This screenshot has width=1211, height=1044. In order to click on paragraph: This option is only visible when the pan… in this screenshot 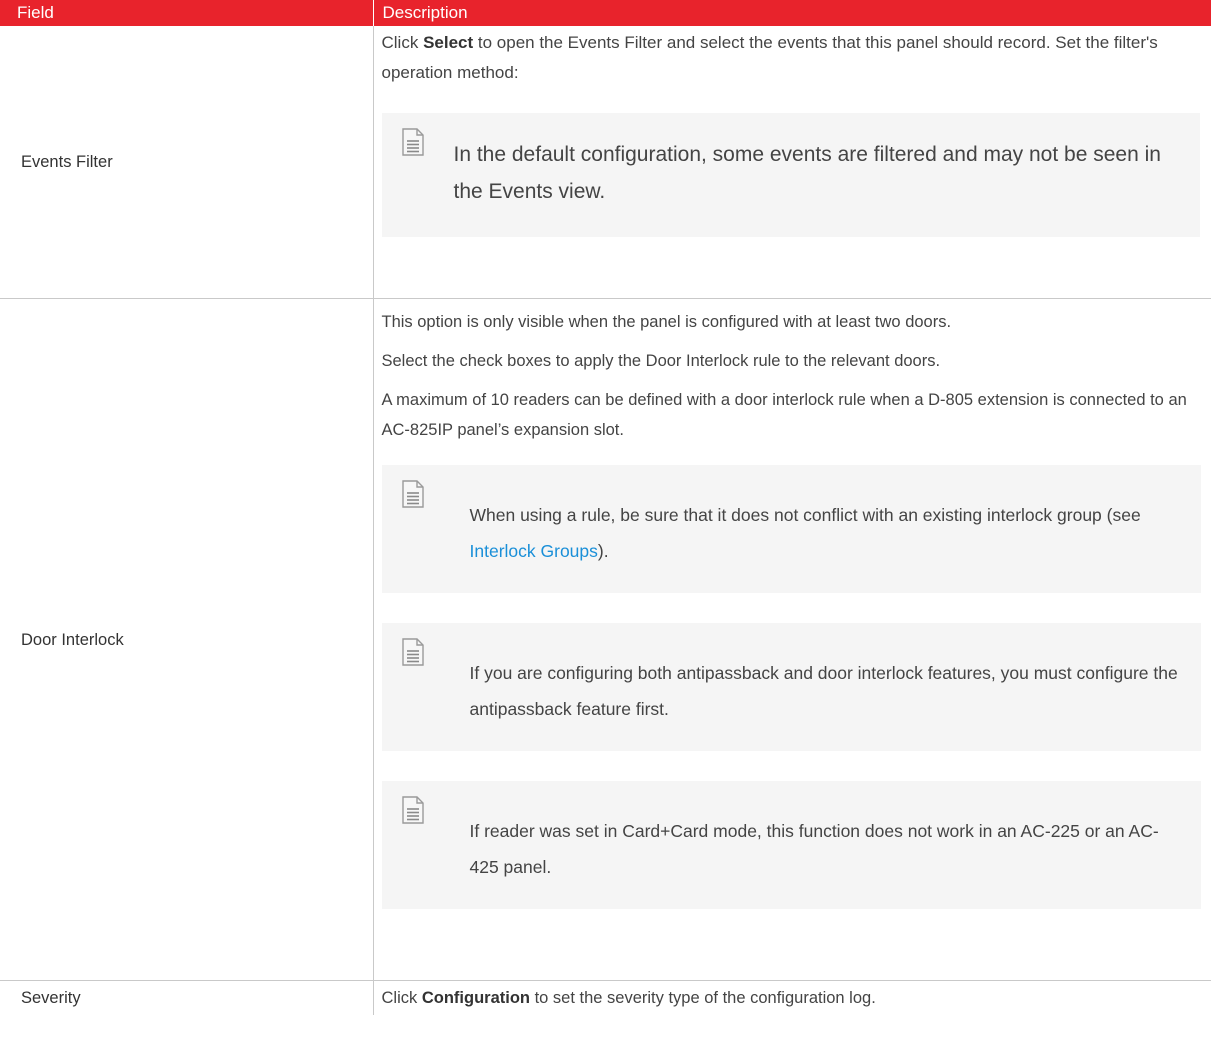, I will do `click(666, 322)`.